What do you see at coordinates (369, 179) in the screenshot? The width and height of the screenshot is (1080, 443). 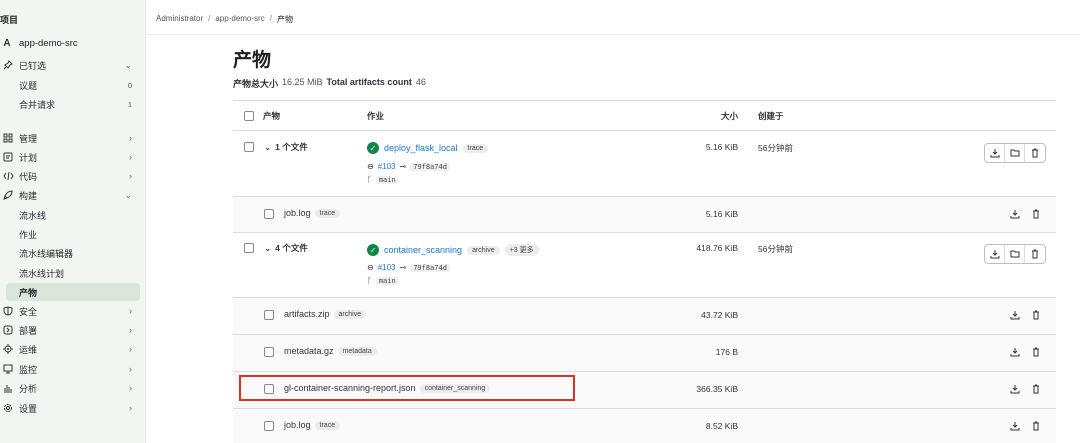 I see `branch-icon: ᚴ` at bounding box center [369, 179].